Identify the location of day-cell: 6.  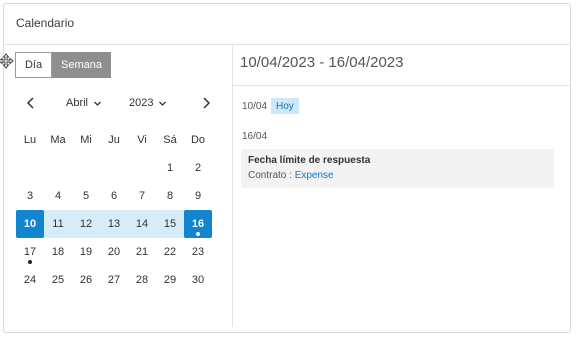
(114, 196).